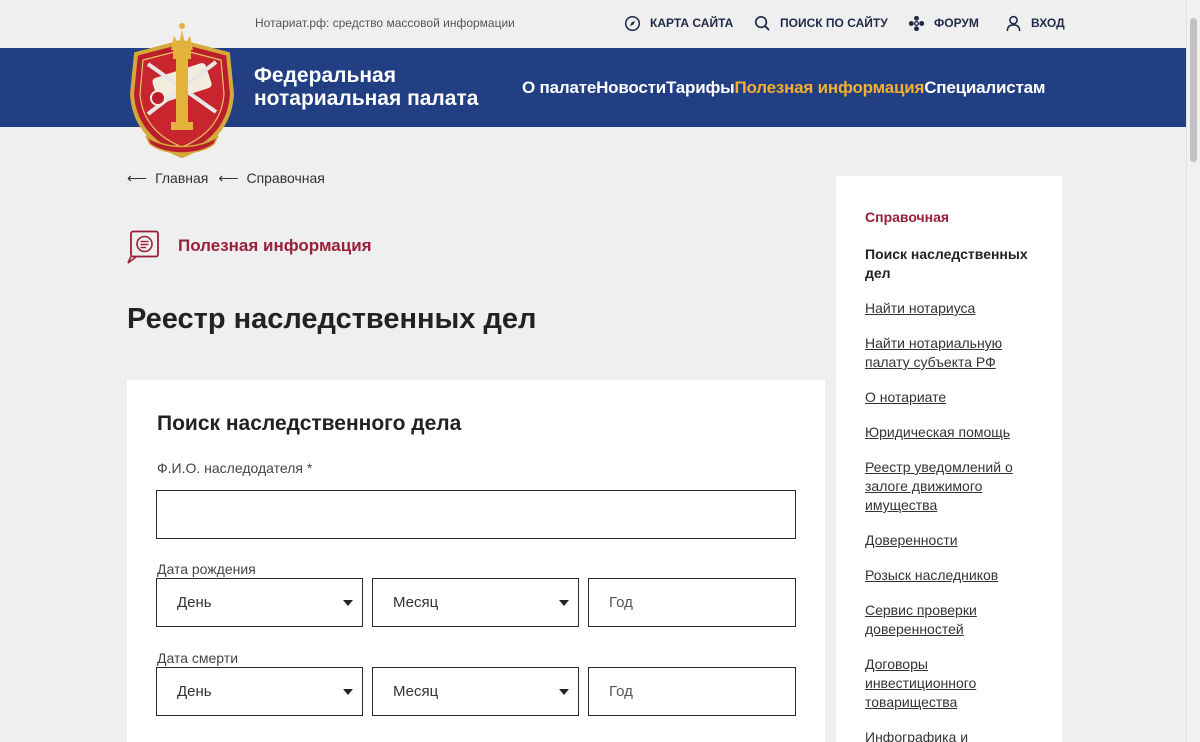 Image resolution: width=1200 pixels, height=742 pixels. What do you see at coordinates (181, 178) in the screenshot?
I see `breadcrumb-home: Главная` at bounding box center [181, 178].